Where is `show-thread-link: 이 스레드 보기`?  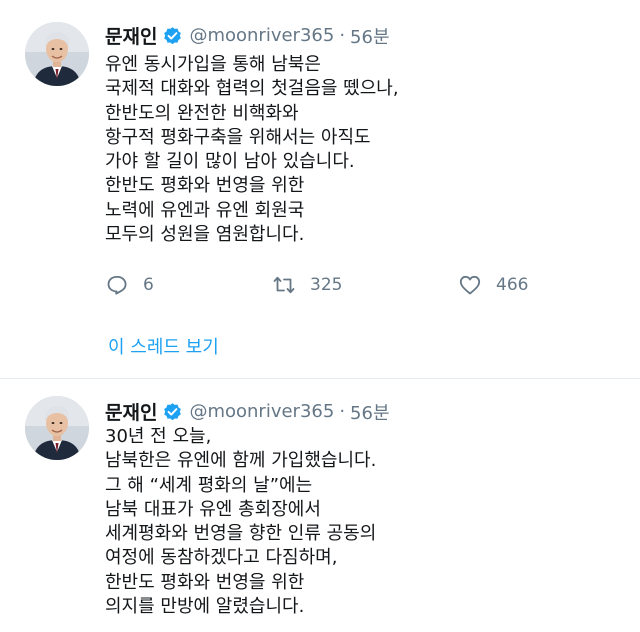 show-thread-link: 이 스레드 보기 is located at coordinates (163, 346).